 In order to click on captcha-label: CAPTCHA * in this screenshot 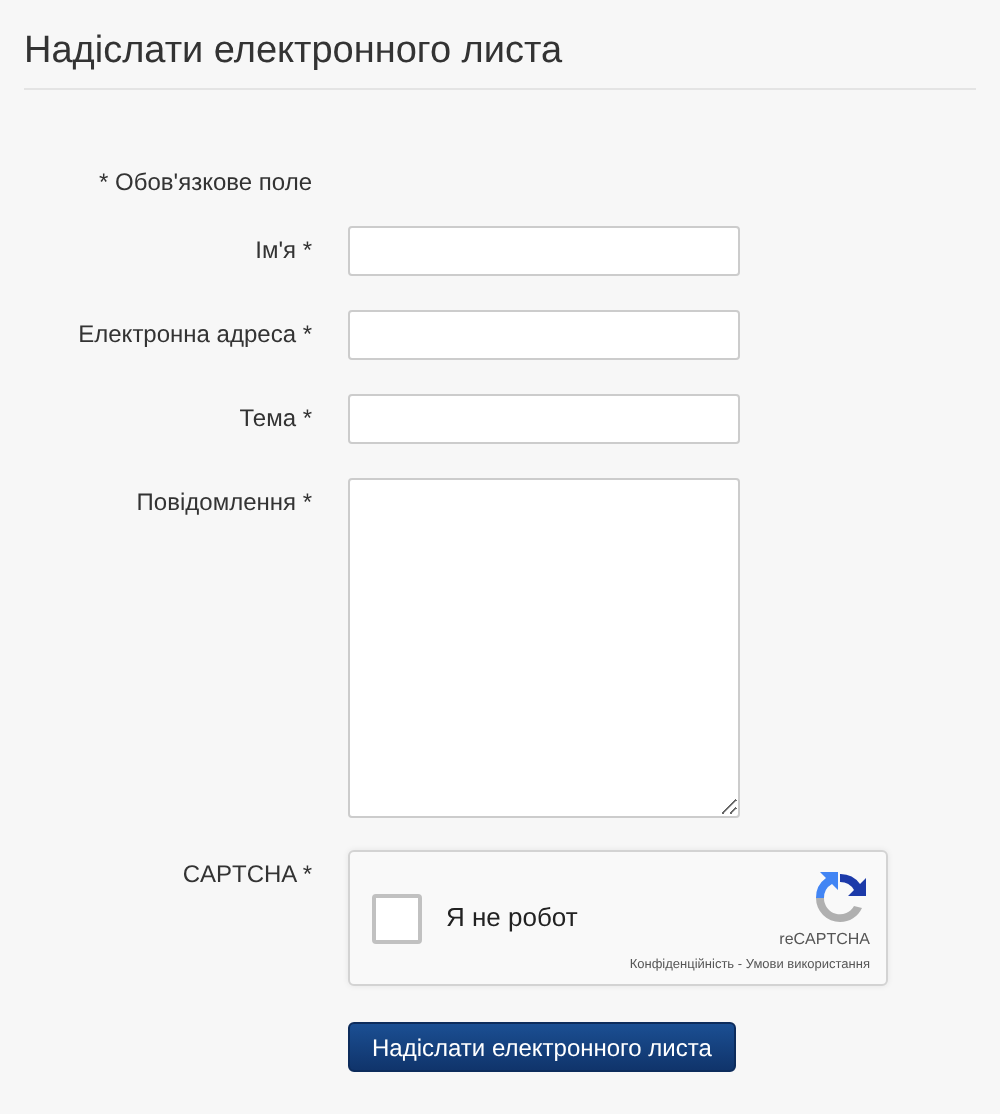, I will do `click(247, 874)`.